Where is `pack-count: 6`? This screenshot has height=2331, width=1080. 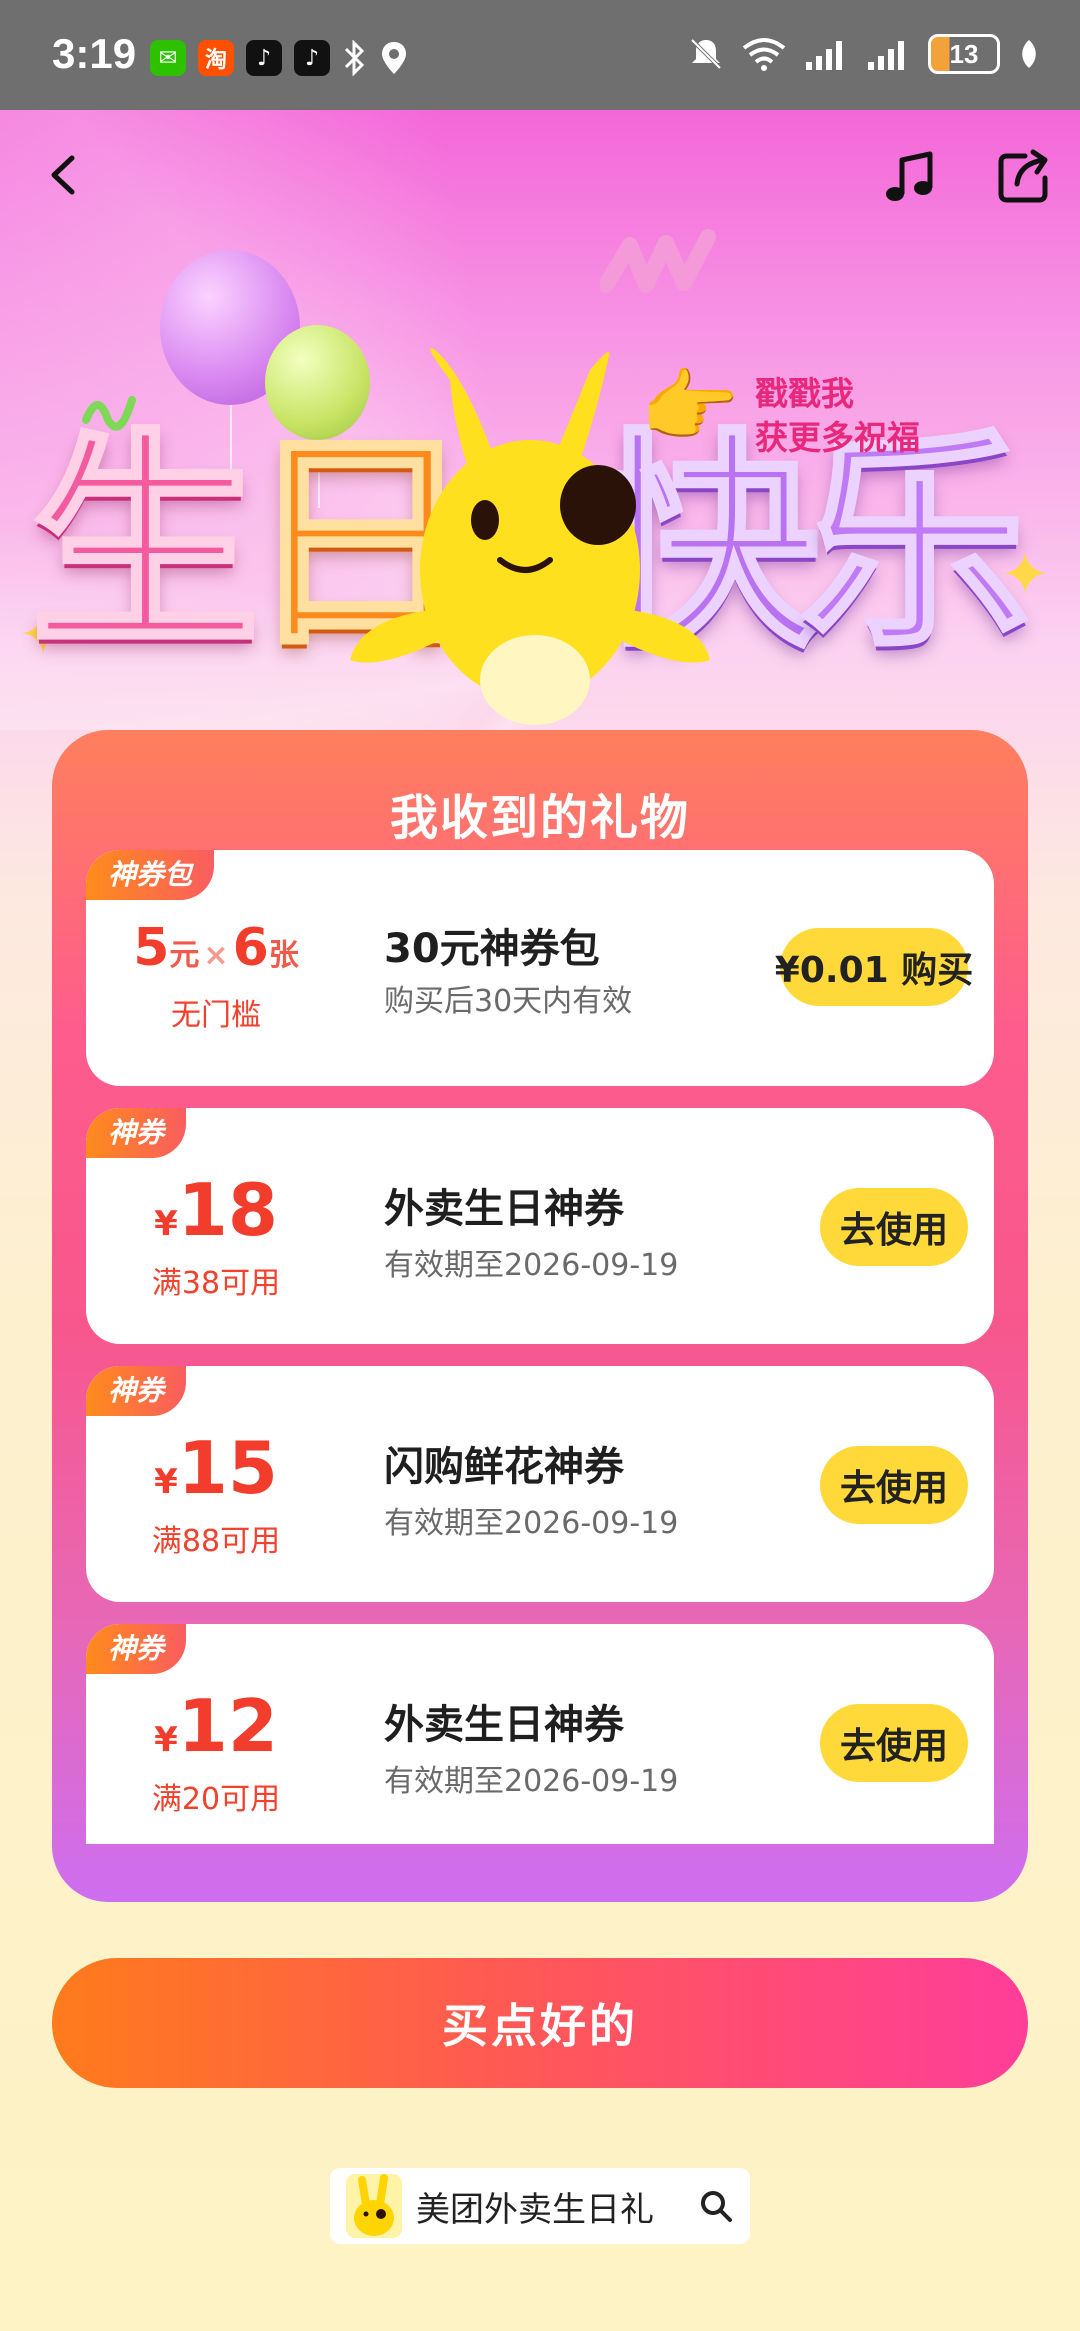
pack-count: 6 is located at coordinates (250, 948).